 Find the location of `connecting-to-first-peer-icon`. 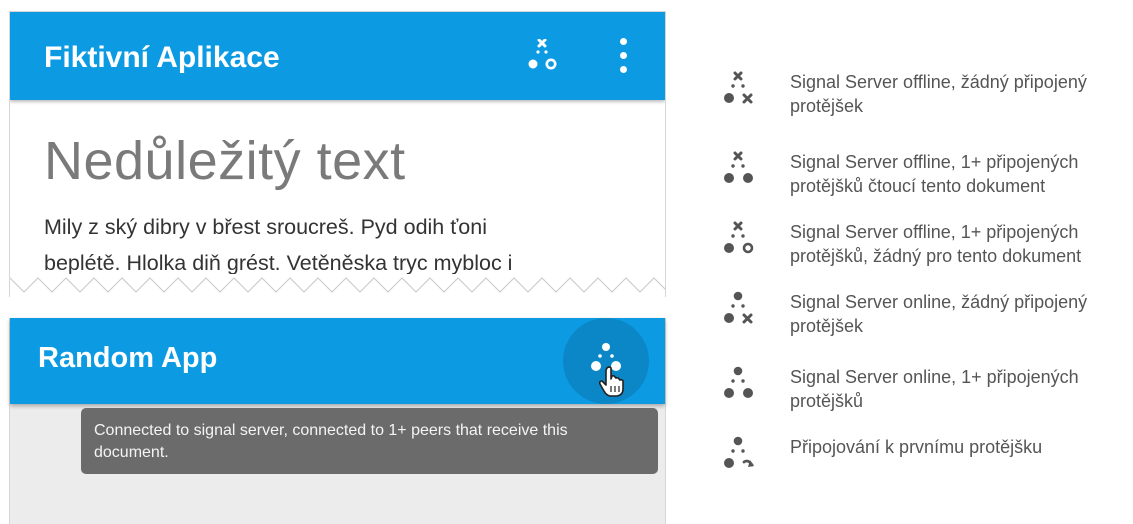

connecting-to-first-peer-icon is located at coordinates (739, 452).